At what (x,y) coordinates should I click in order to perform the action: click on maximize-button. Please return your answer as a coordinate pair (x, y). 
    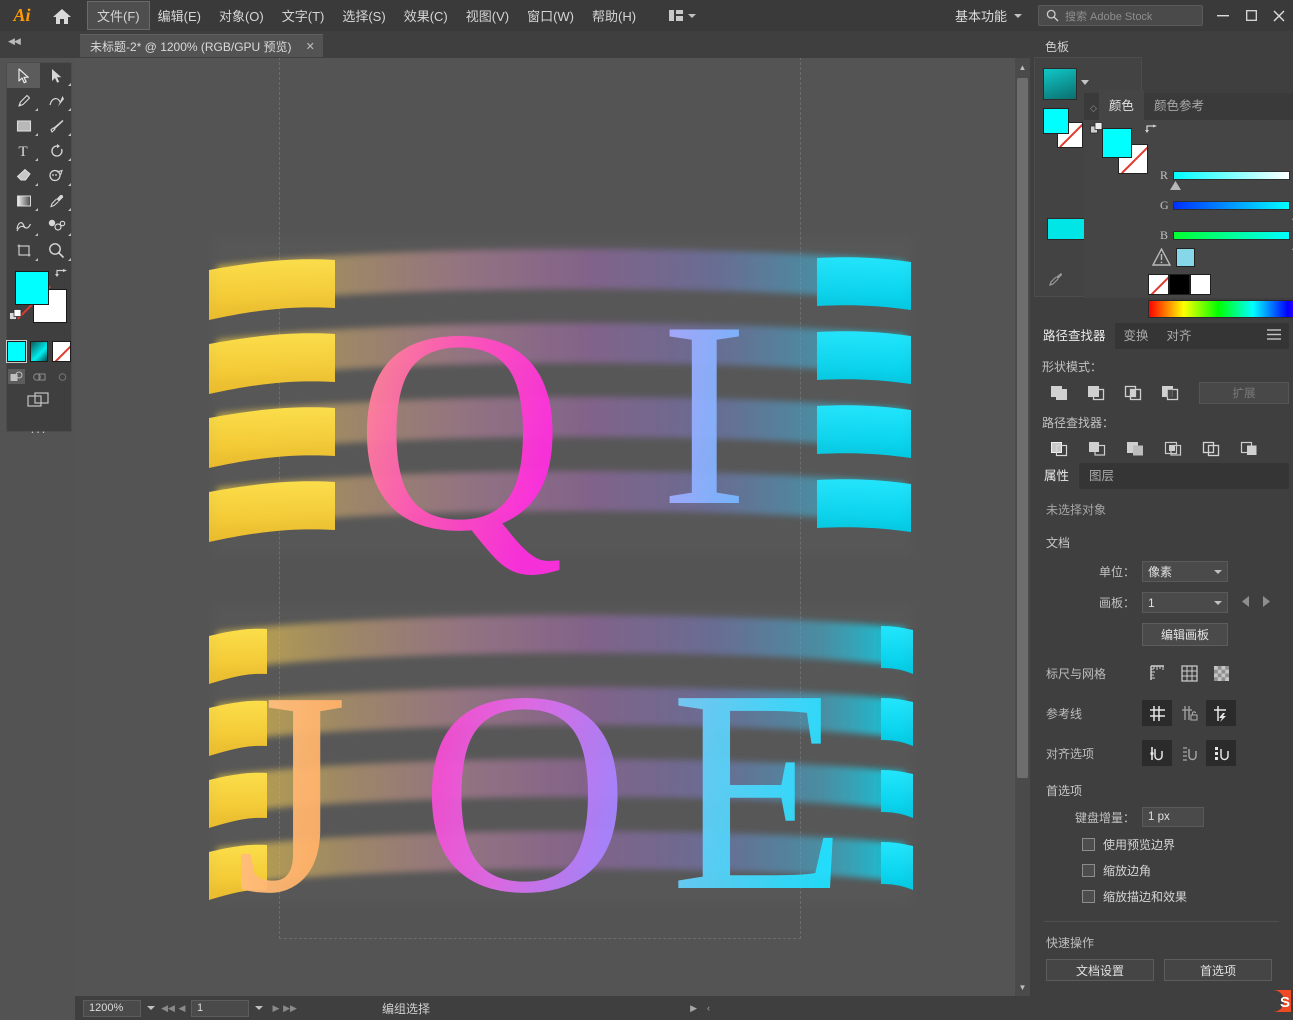
    Looking at the image, I should click on (1251, 15).